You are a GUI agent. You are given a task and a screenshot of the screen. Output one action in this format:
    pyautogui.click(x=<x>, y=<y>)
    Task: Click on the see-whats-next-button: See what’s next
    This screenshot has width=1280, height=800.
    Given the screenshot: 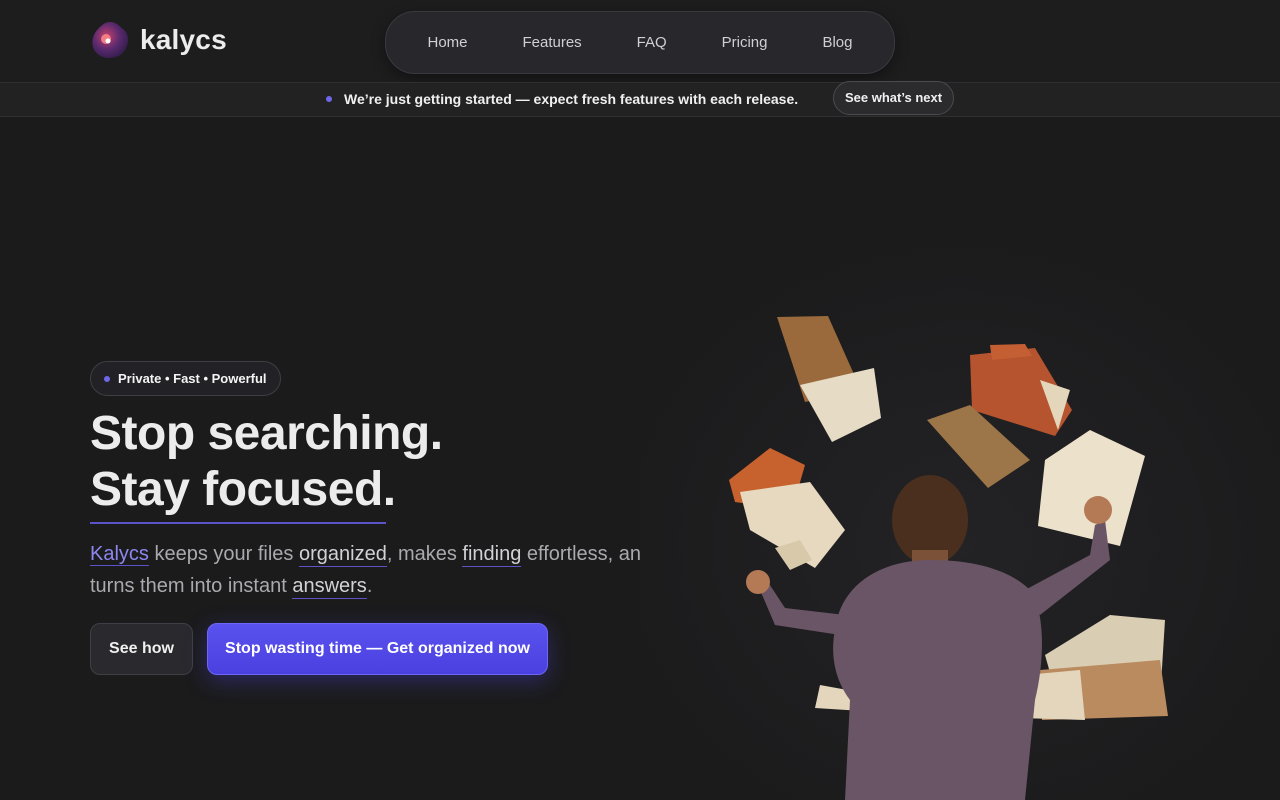 What is the action you would take?
    pyautogui.click(x=894, y=98)
    